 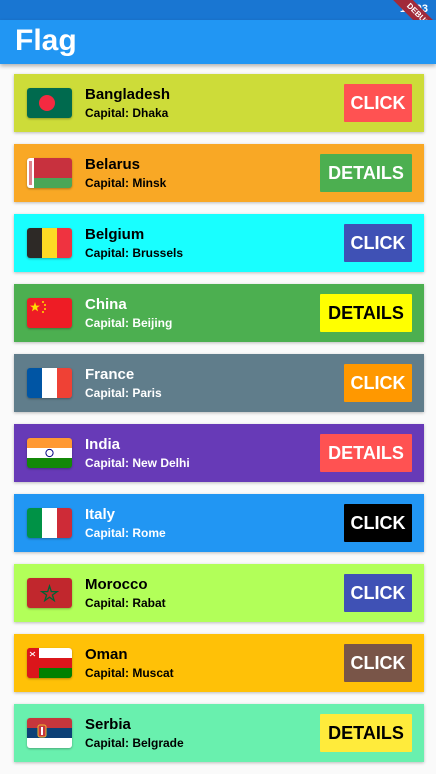 I want to click on app-bar: Flag, so click(x=218, y=42).